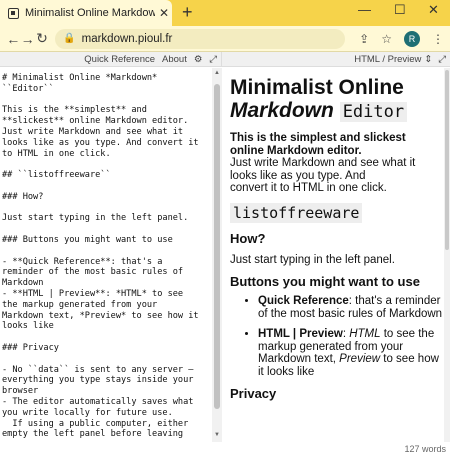 Image resolution: width=450 pixels, height=457 pixels. What do you see at coordinates (217, 73) in the screenshot?
I see `scroll-up-arrow-icon: ▲` at bounding box center [217, 73].